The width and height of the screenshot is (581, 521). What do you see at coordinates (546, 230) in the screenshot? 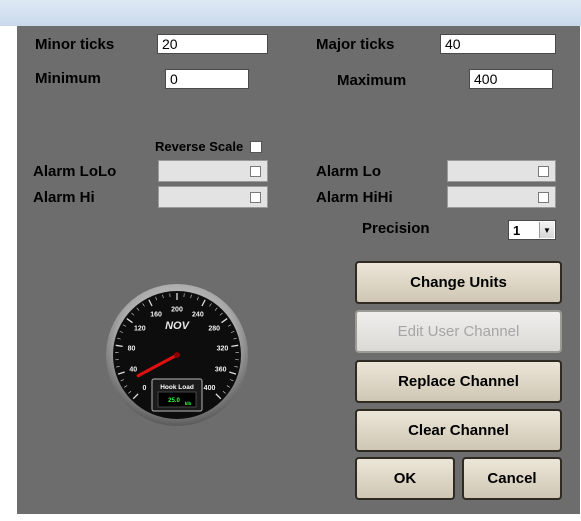
I see `chevron-down-icon: ▼` at bounding box center [546, 230].